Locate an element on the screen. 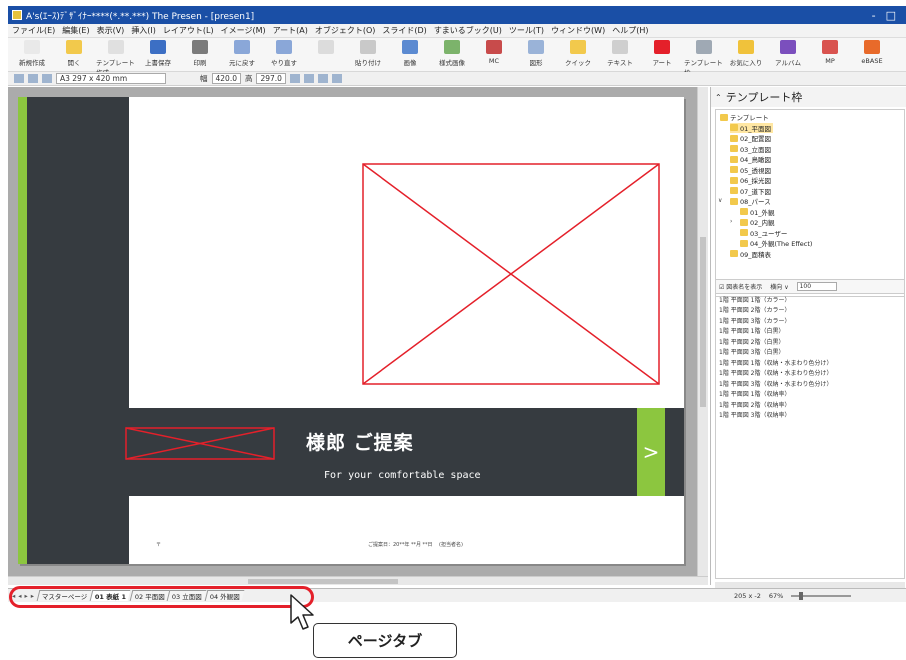 This screenshot has width=906, height=660. paper-size-select: A3 297 x 420 mm is located at coordinates (111, 78).